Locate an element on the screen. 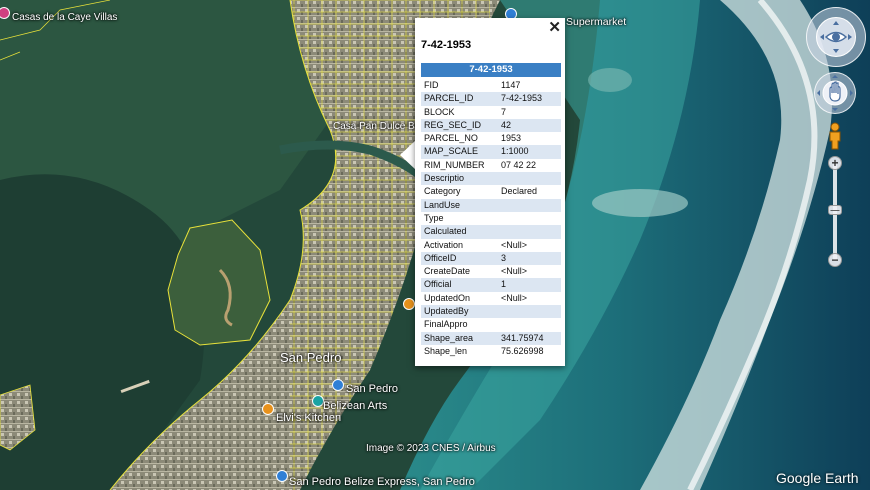 The width and height of the screenshot is (870, 490). attribute-row: REG_SEC_ID 42 is located at coordinates (491, 125).